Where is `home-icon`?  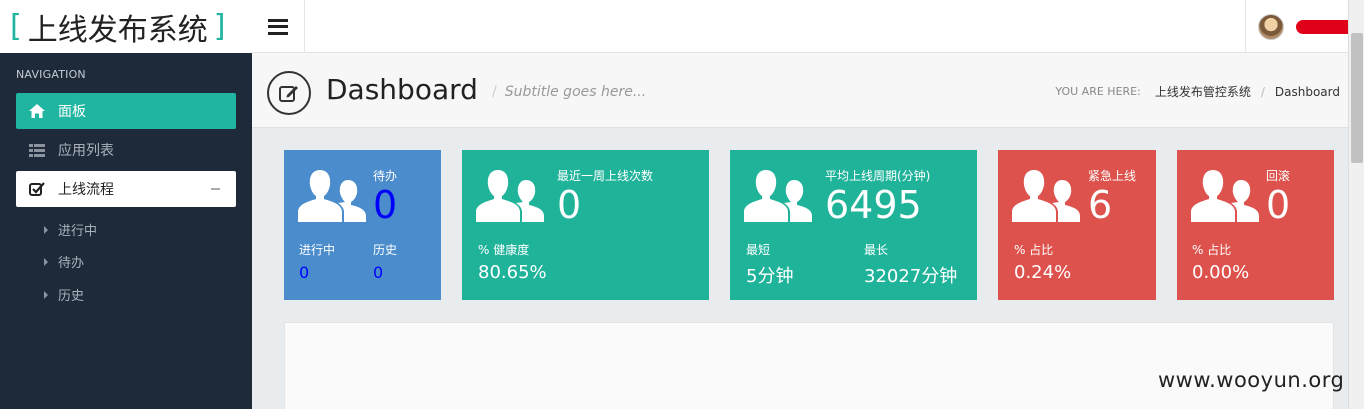 home-icon is located at coordinates (37, 111).